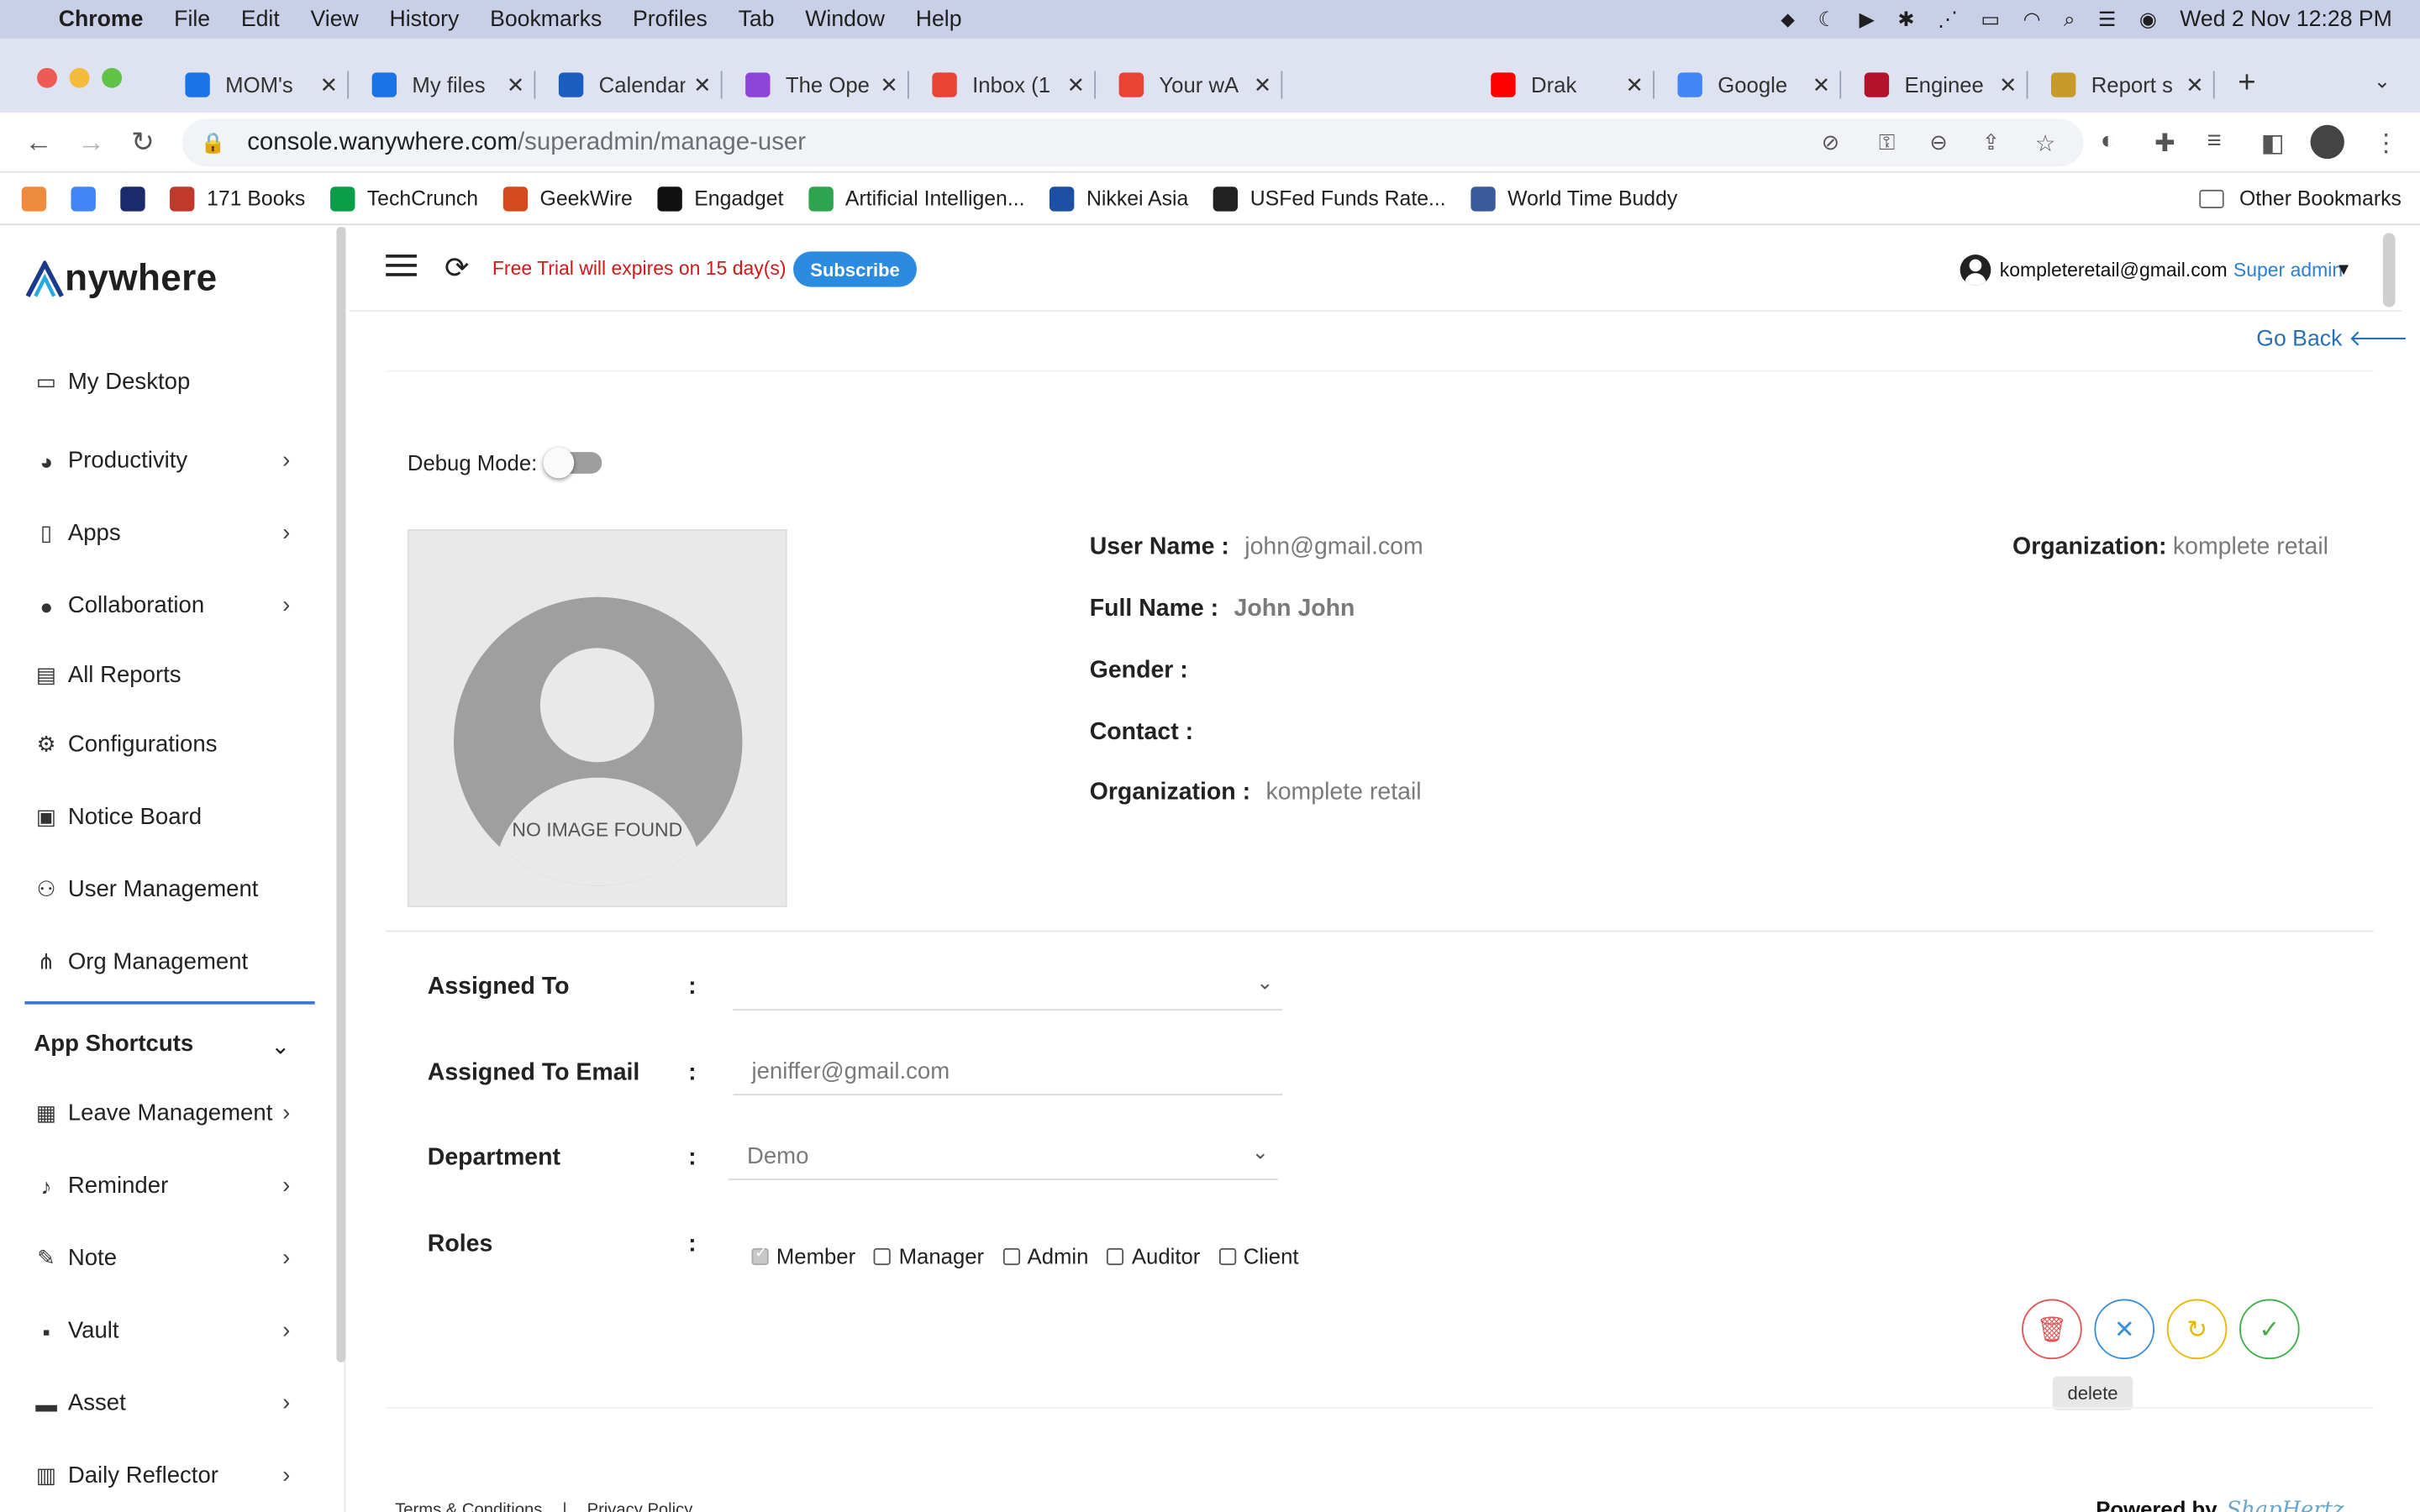 Image resolution: width=2420 pixels, height=1512 pixels. Describe the element at coordinates (2343, 269) in the screenshot. I see `caret-down-icon: ▼` at that location.